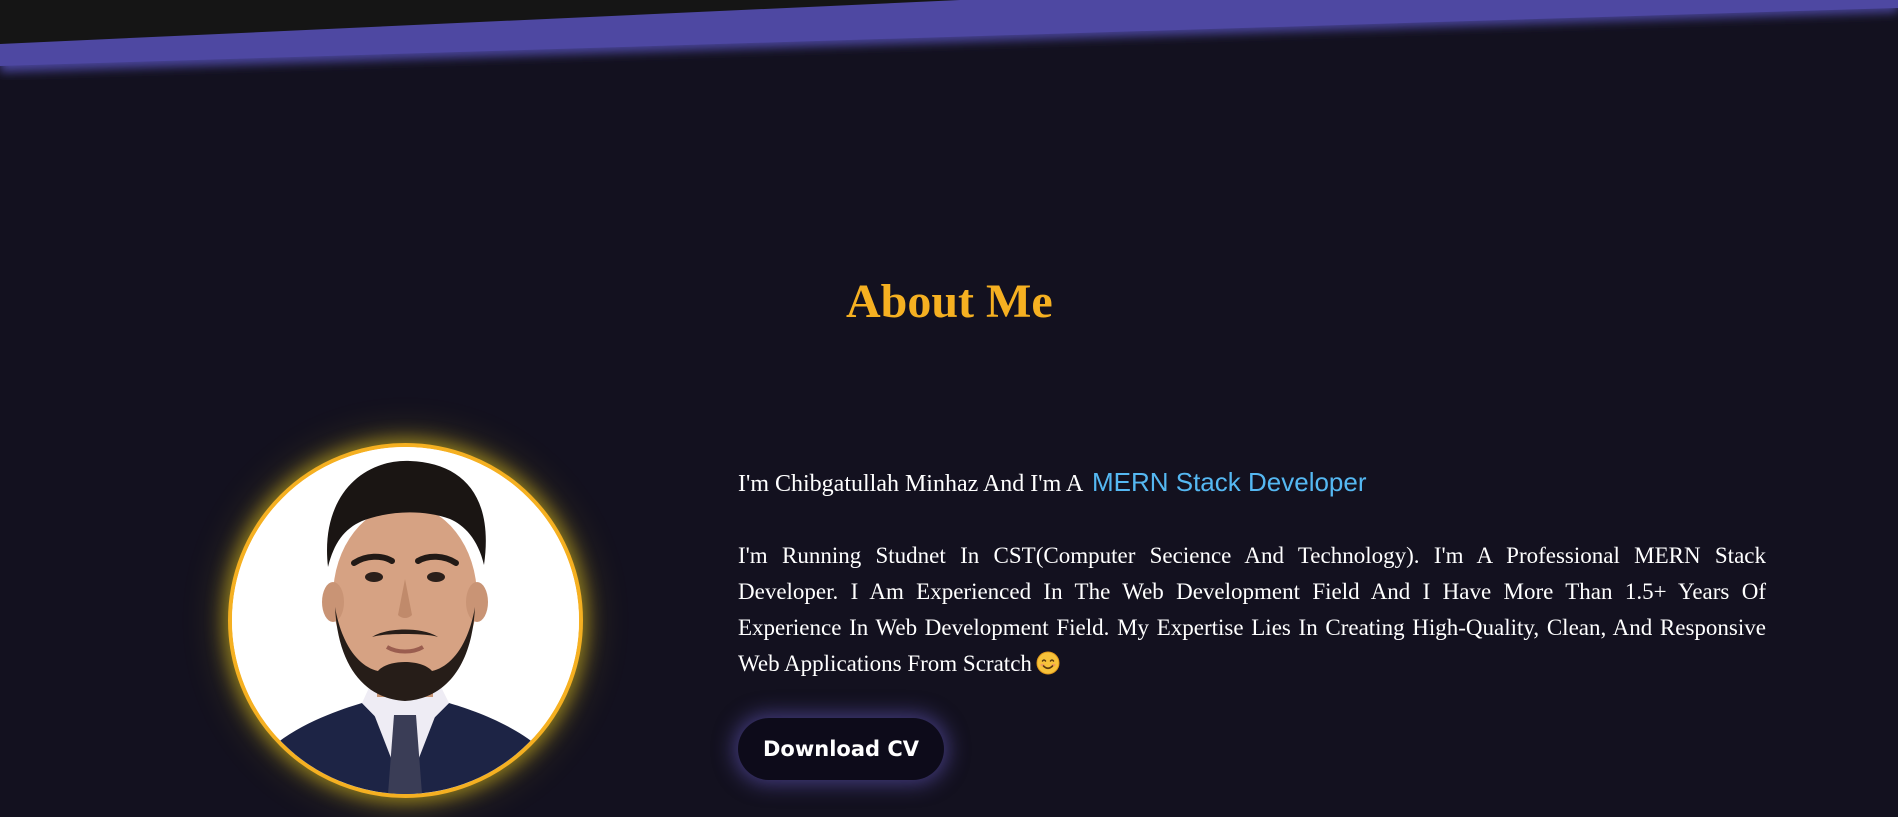  What do you see at coordinates (841, 749) in the screenshot?
I see `download-cv-button: Download CV` at bounding box center [841, 749].